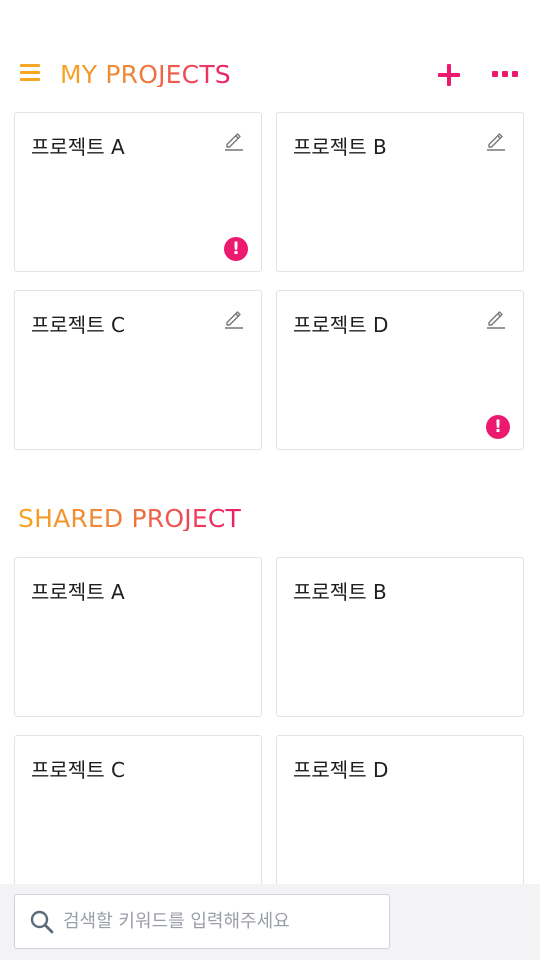  I want to click on search-box, so click(202, 921).